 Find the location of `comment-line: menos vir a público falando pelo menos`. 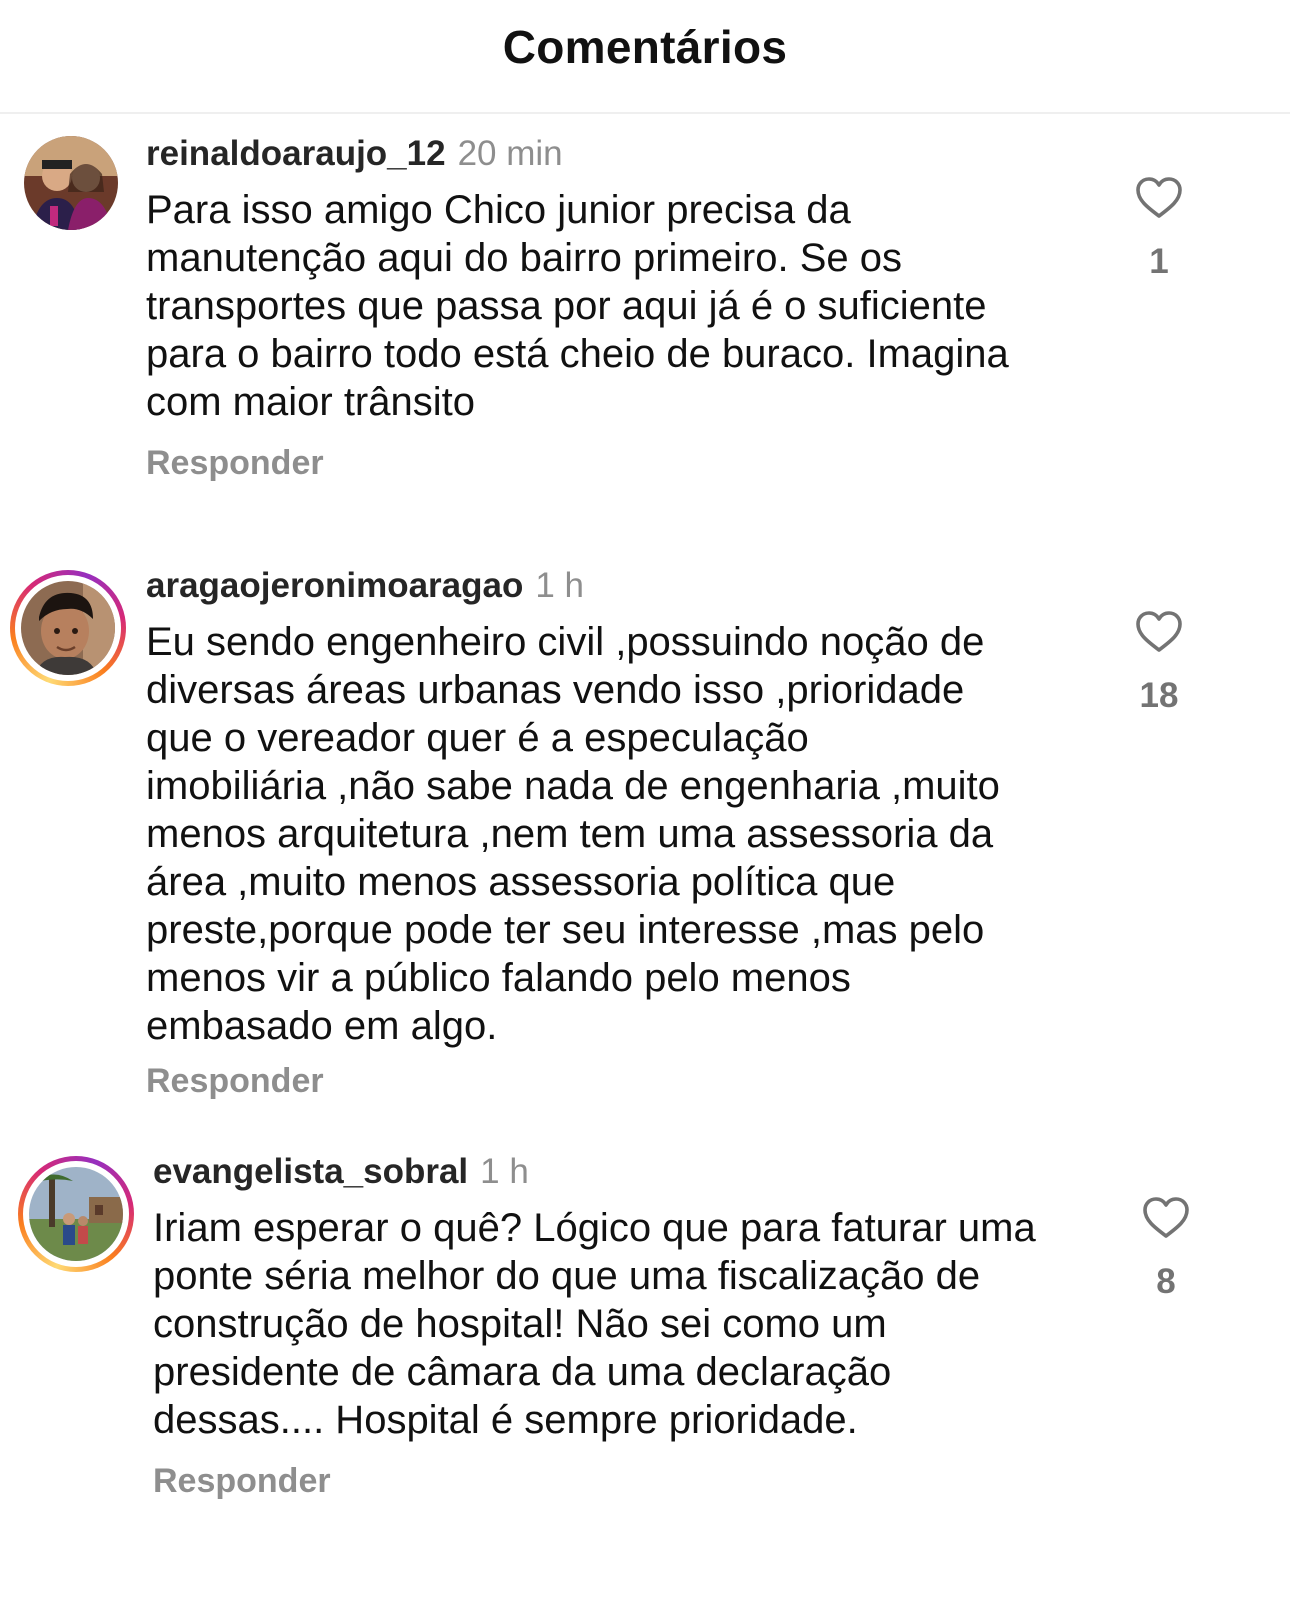

comment-line: menos vir a público falando pelo menos is located at coordinates (498, 978).